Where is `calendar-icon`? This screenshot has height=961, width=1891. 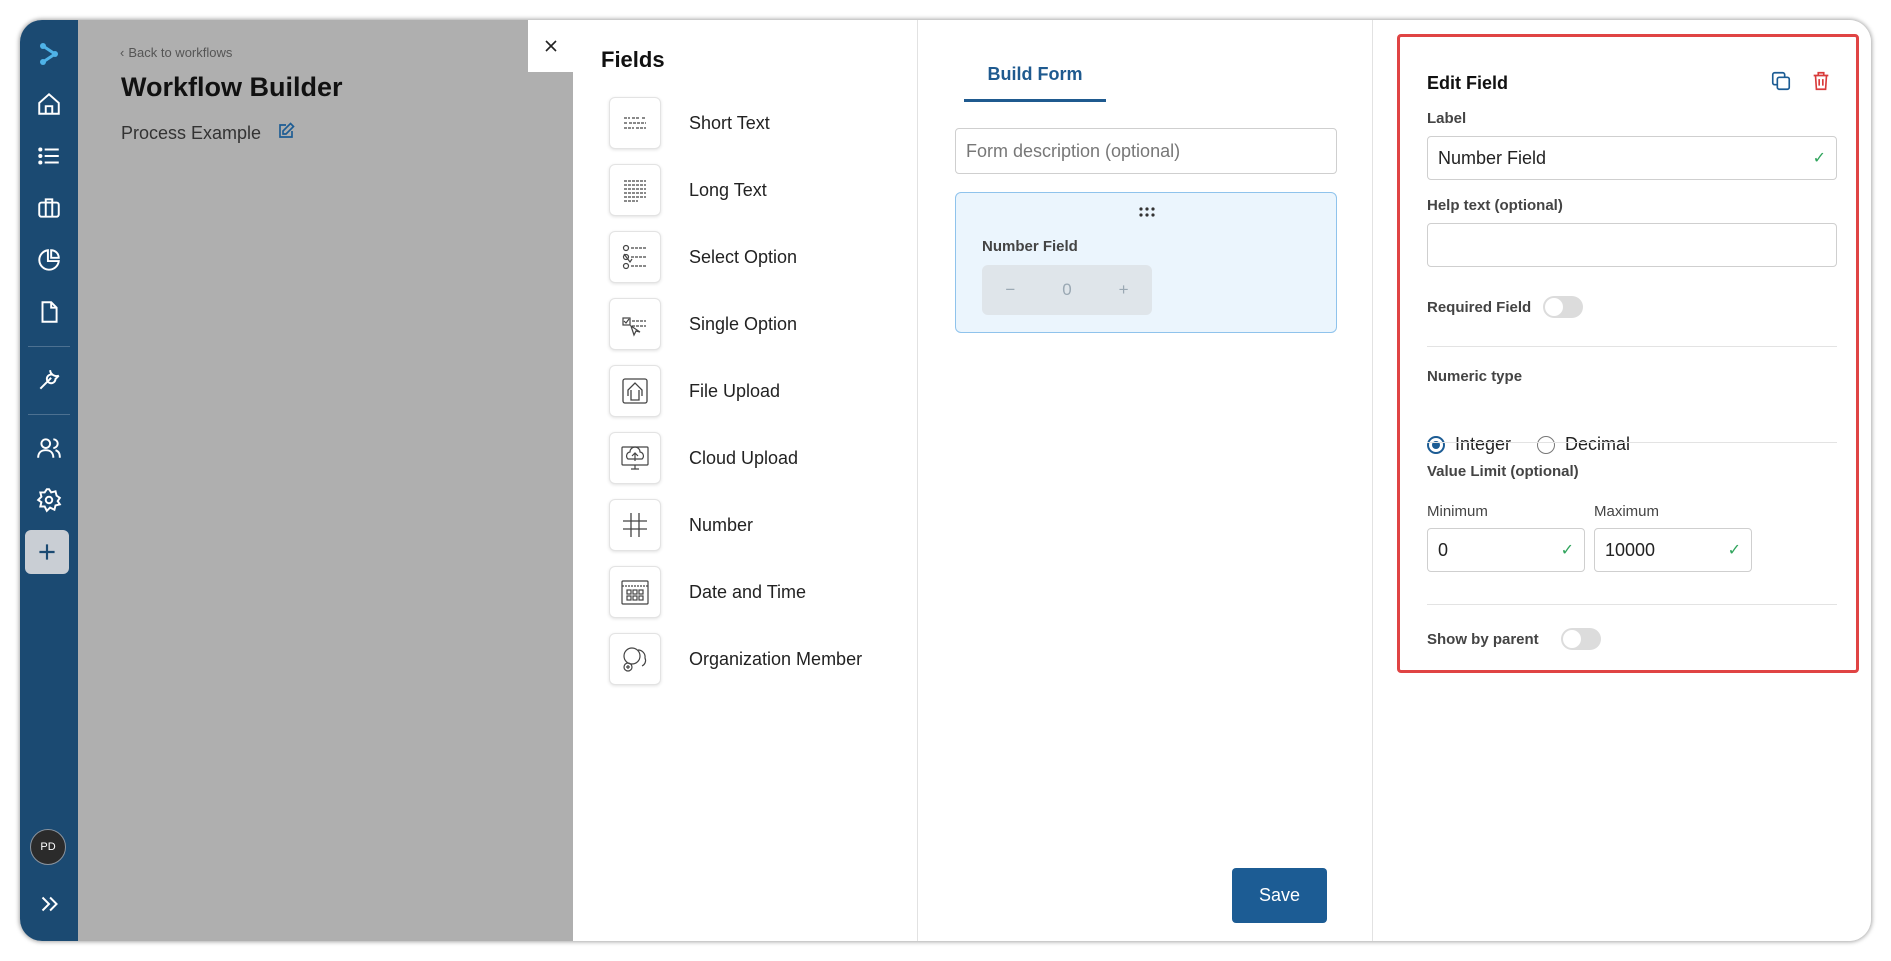
calendar-icon is located at coordinates (635, 592).